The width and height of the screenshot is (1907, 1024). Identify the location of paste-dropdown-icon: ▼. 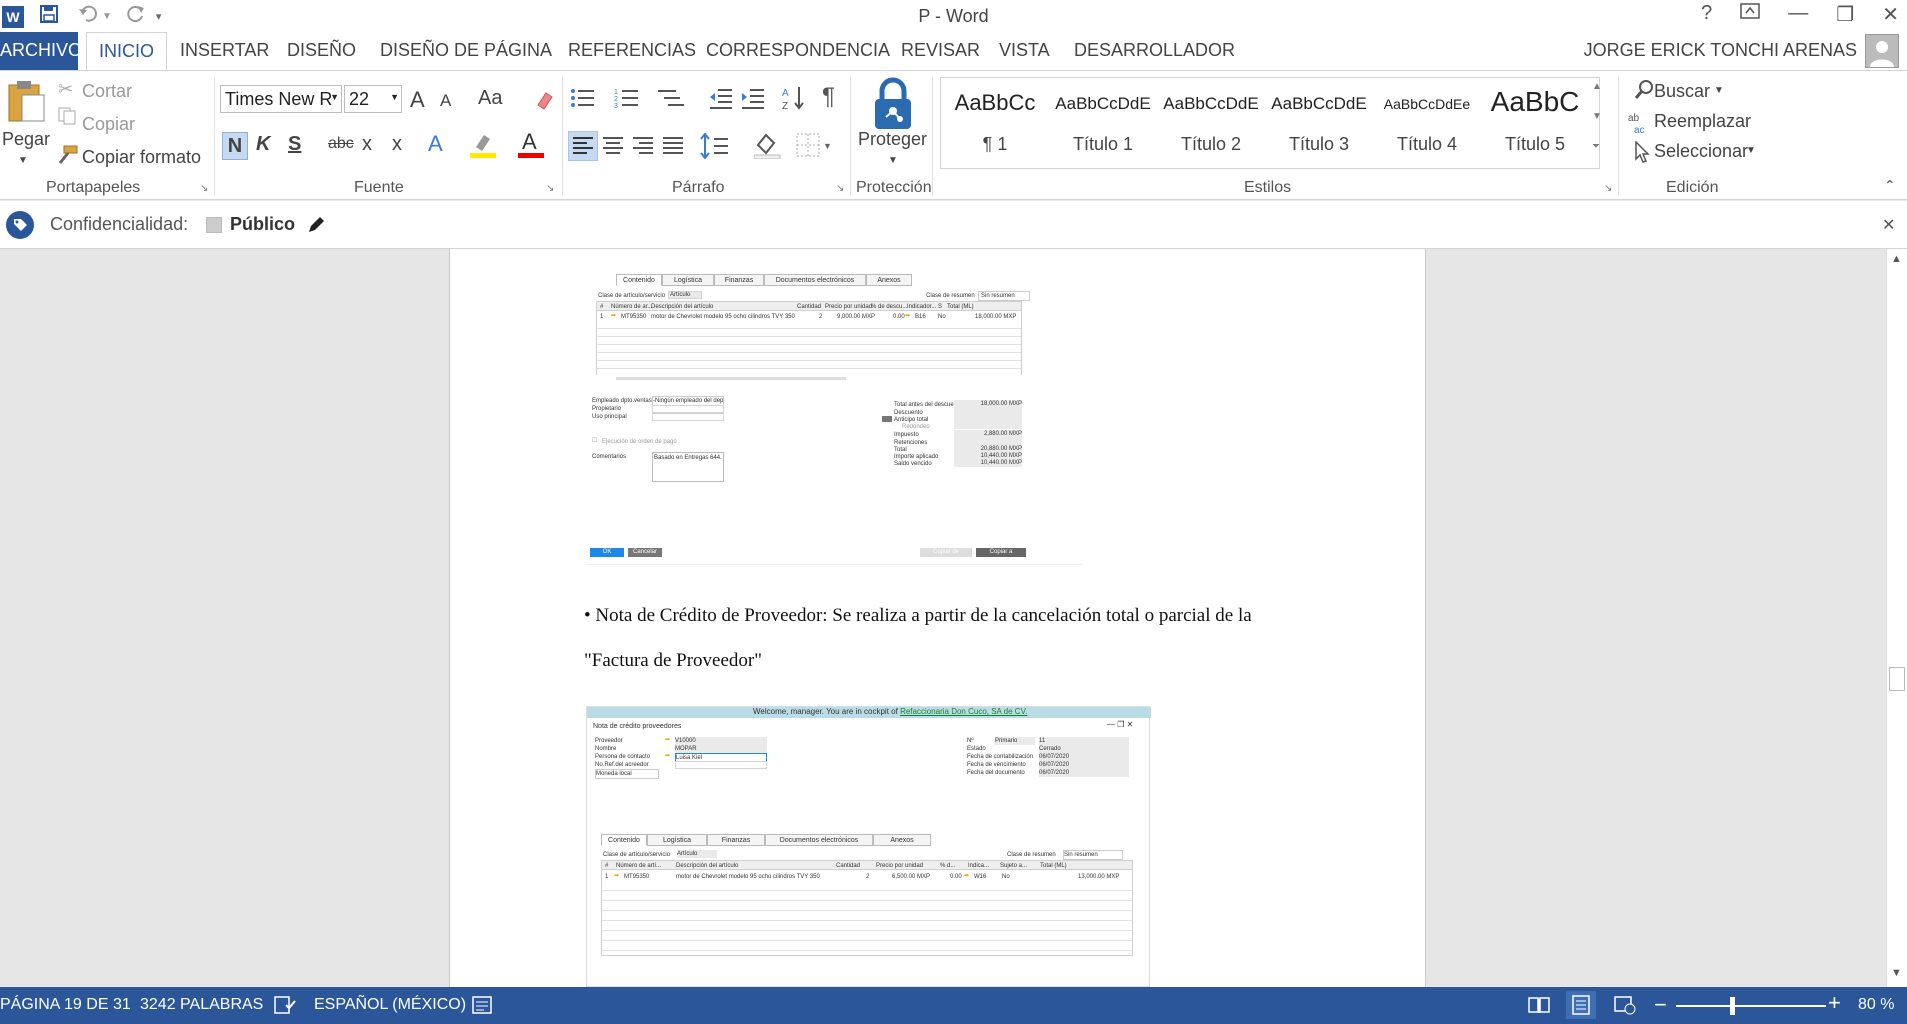
(23, 160).